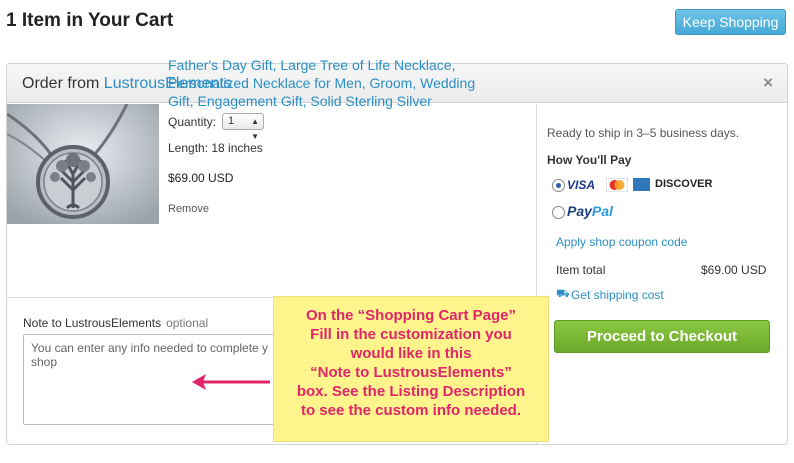 This screenshot has width=794, height=463. What do you see at coordinates (61, 83) in the screenshot?
I see `order-from-prefix: Order from` at bounding box center [61, 83].